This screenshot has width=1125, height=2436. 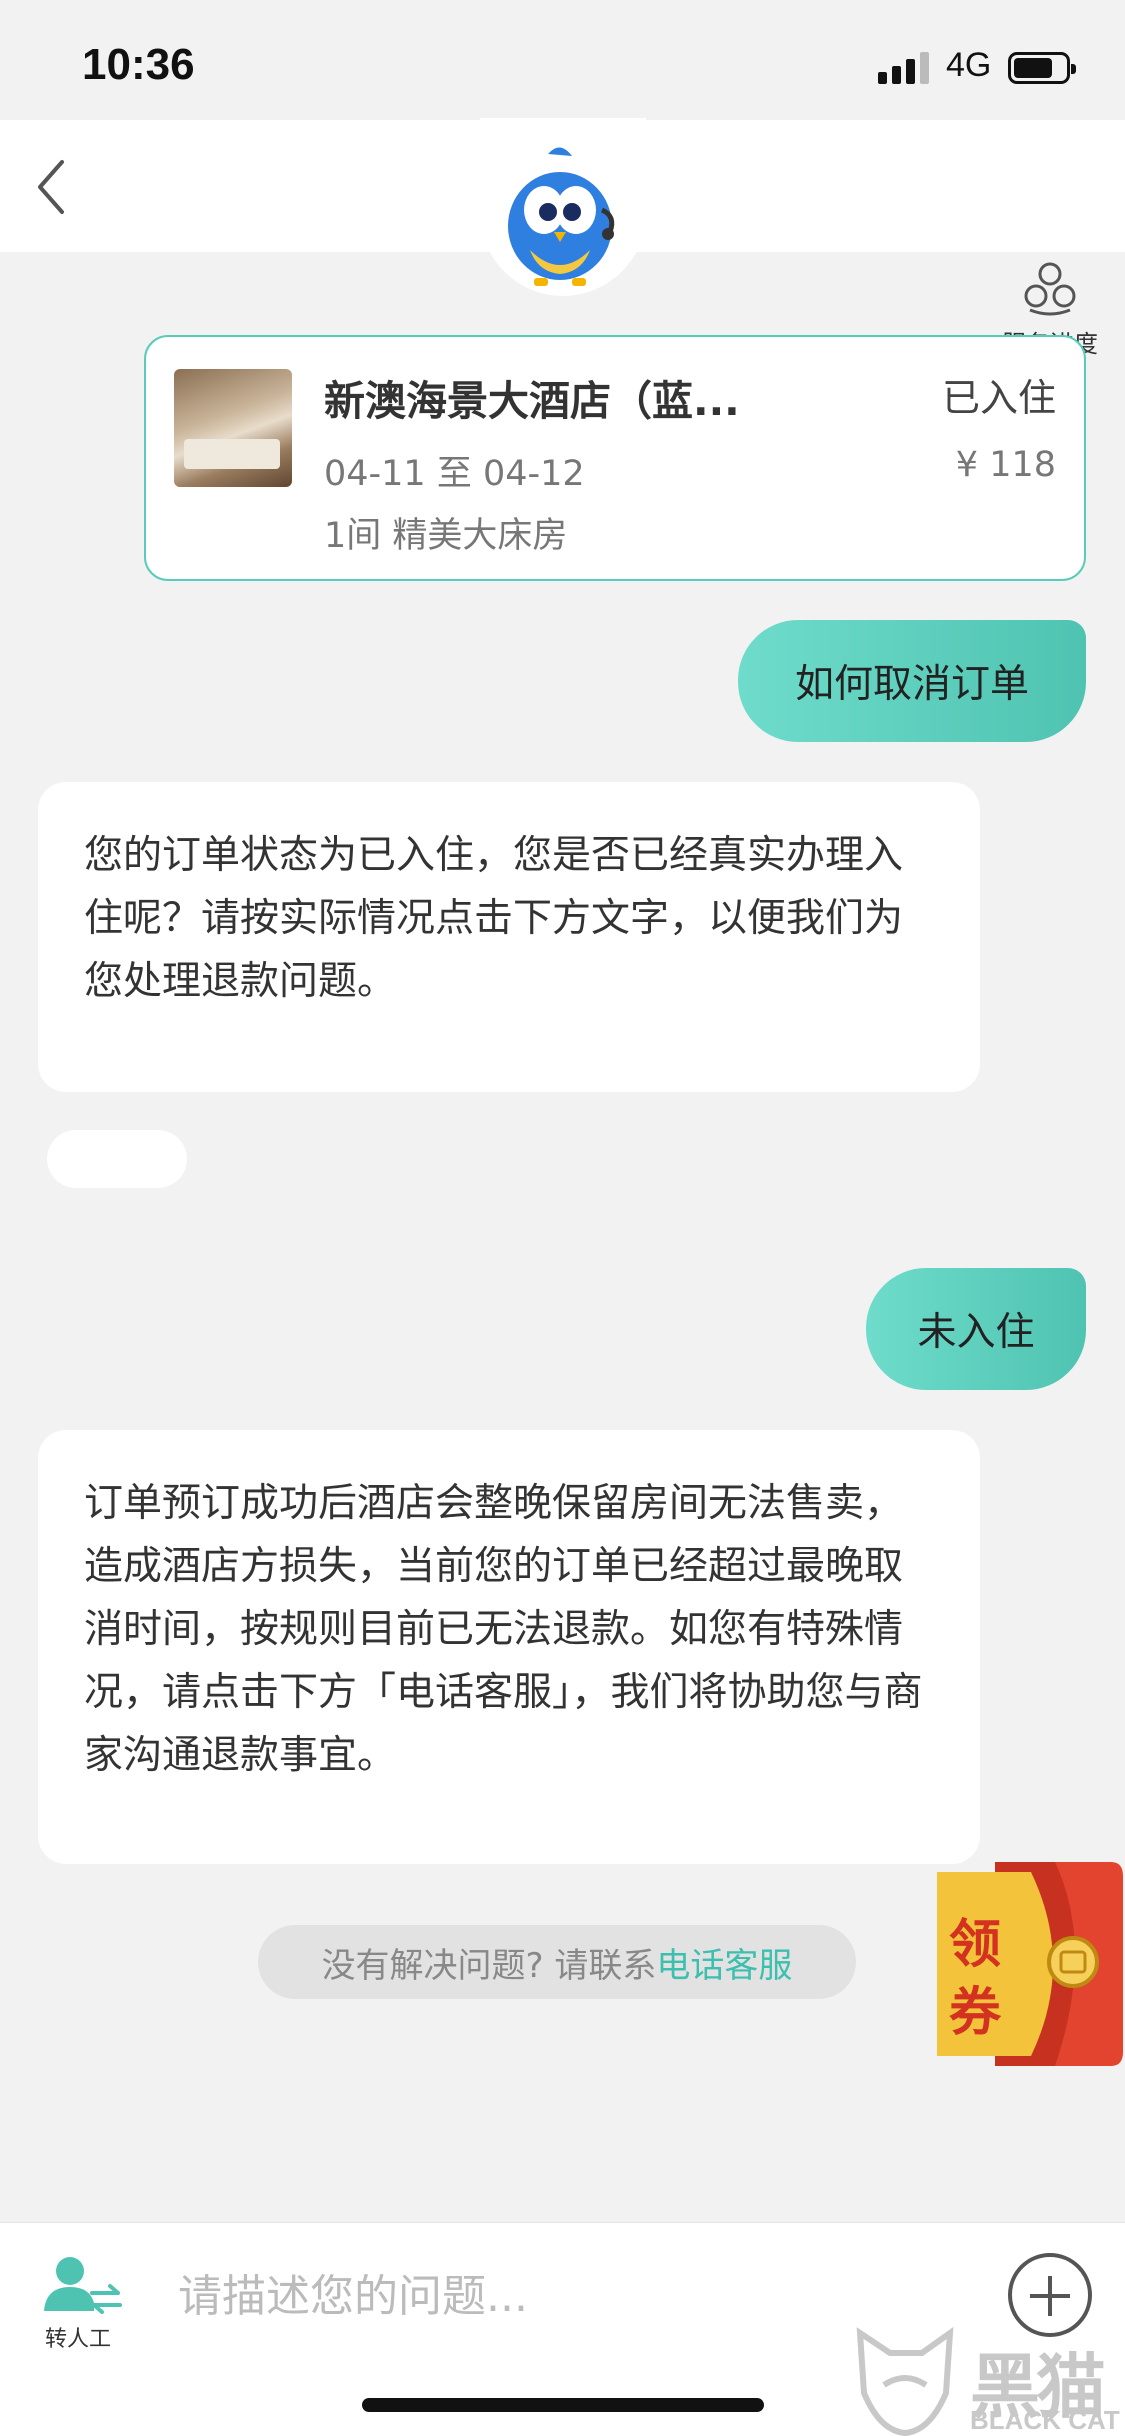 I want to click on network-type: 4G, so click(x=969, y=65).